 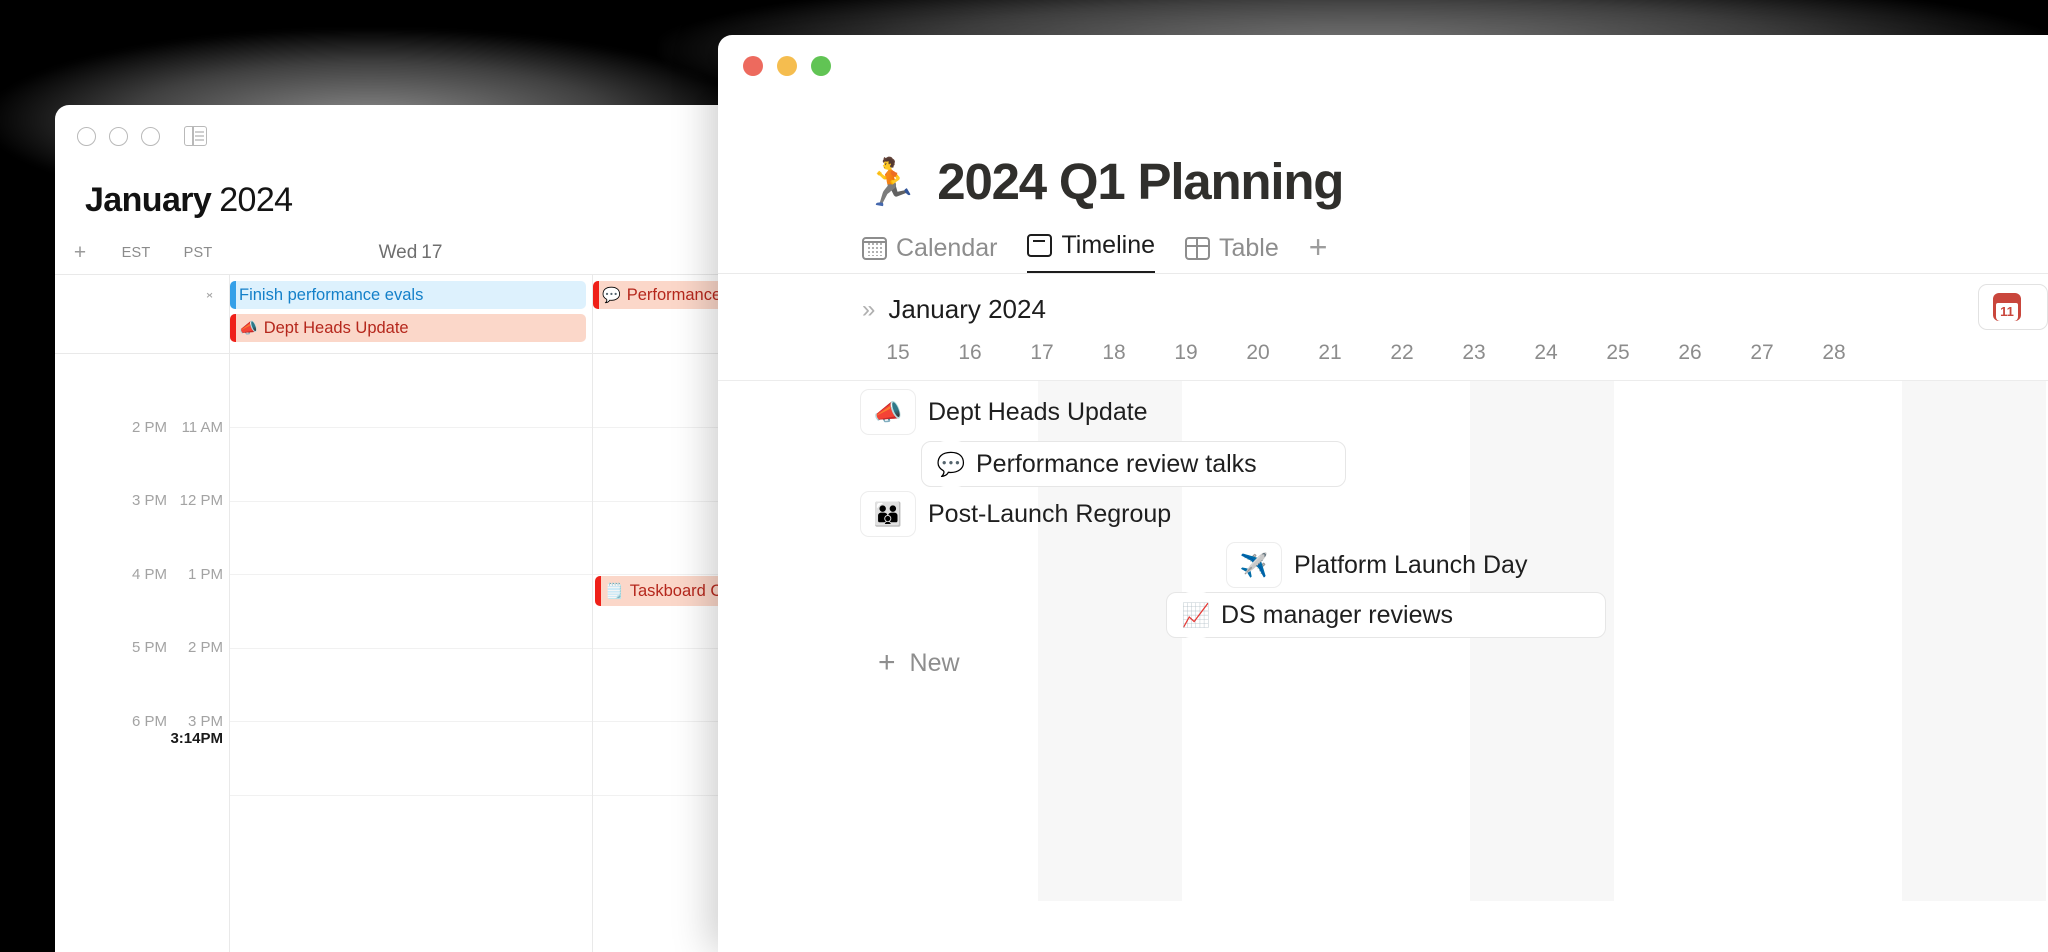 What do you see at coordinates (408, 295) in the screenshot?
I see `all-day-event-finish-evals: Finish performance evals` at bounding box center [408, 295].